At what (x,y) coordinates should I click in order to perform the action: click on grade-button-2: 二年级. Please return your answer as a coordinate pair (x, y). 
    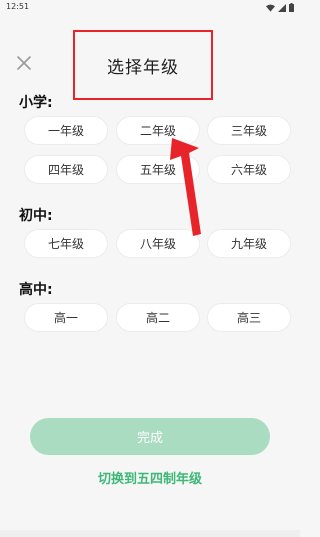
    Looking at the image, I should click on (158, 130).